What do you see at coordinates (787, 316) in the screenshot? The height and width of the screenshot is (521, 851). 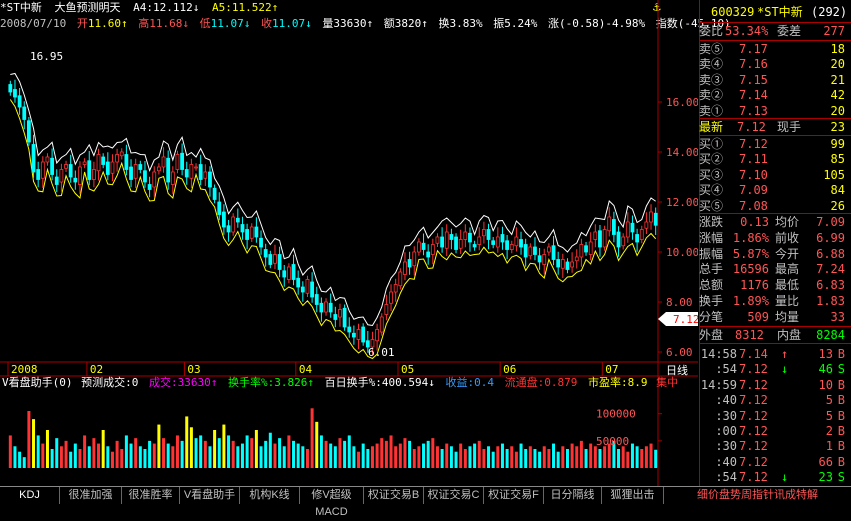 I see `stat-label: 均量` at bounding box center [787, 316].